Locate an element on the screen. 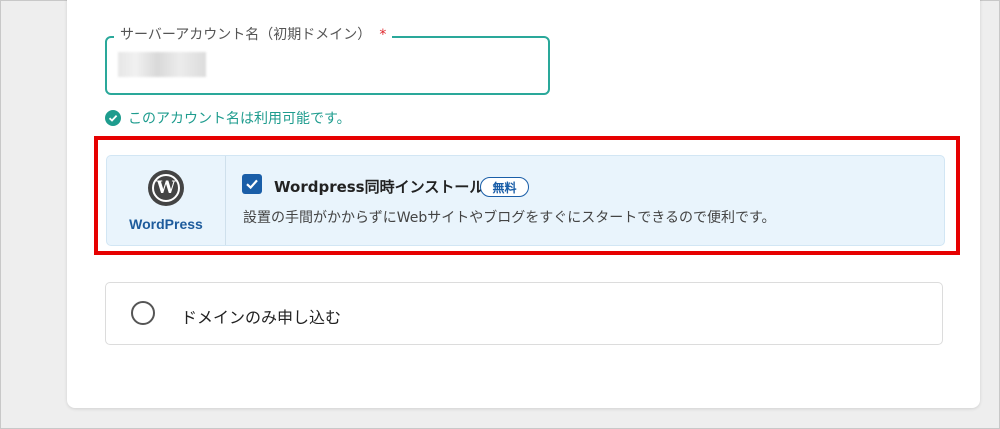 The width and height of the screenshot is (1000, 429). wordpress-logo-glyph: W is located at coordinates (166, 188).